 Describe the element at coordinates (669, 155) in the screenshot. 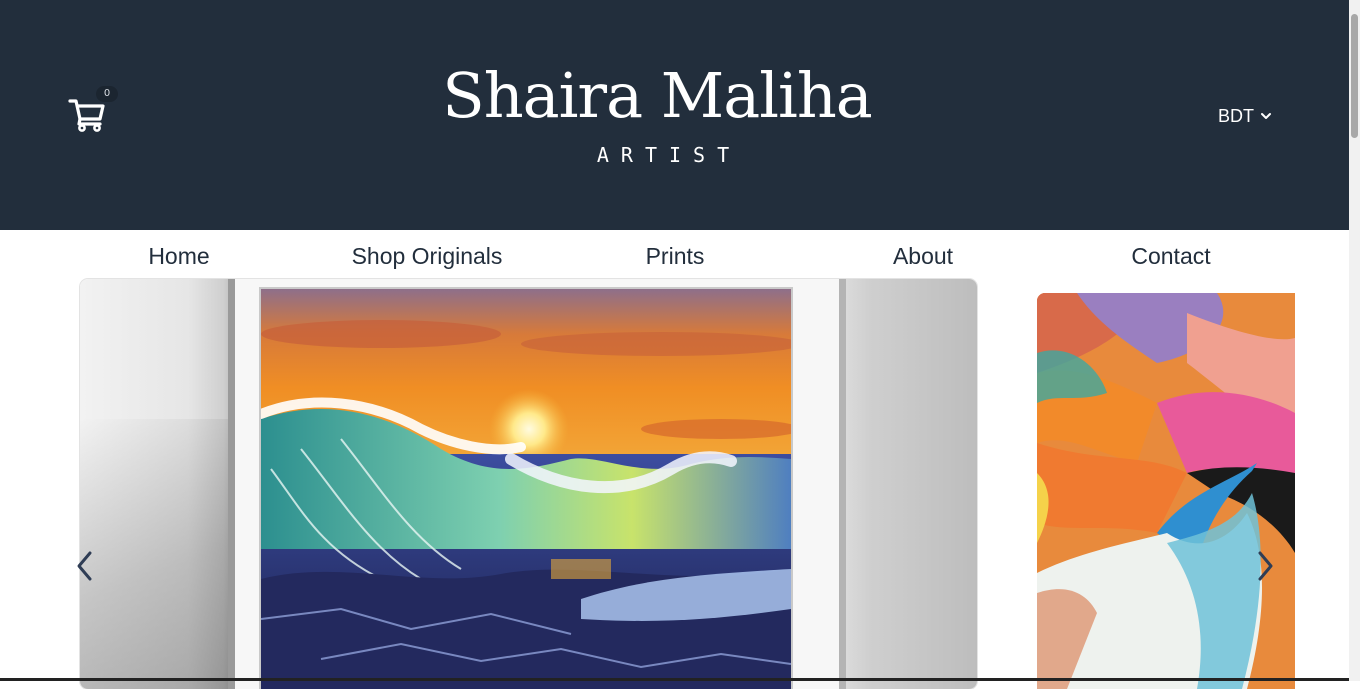

I see `site-tagline: ARTIST` at that location.